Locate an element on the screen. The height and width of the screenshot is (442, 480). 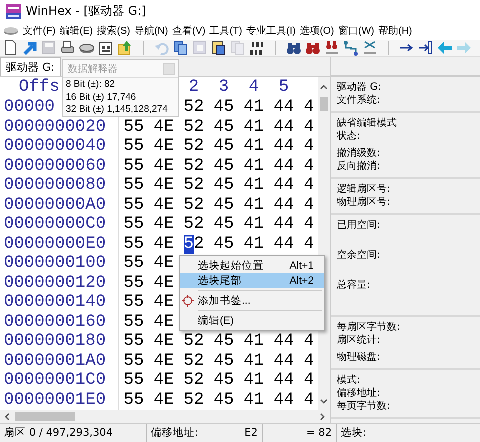
printer-icon is located at coordinates (68, 48).